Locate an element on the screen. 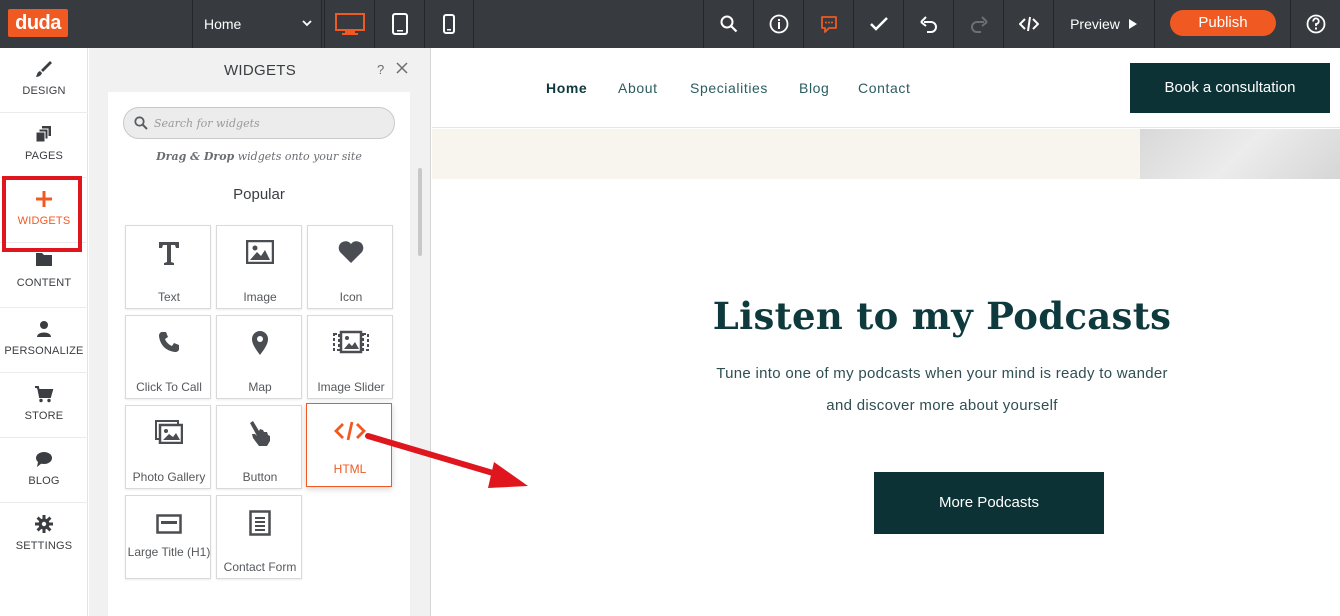 Image resolution: width=1340 pixels, height=616 pixels. nav-design: DESIGN is located at coordinates (44, 80).